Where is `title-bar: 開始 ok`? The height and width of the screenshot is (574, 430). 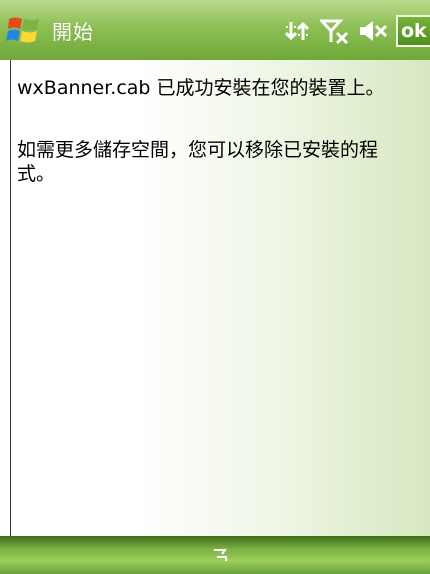
title-bar: 開始 ok is located at coordinates (215, 30).